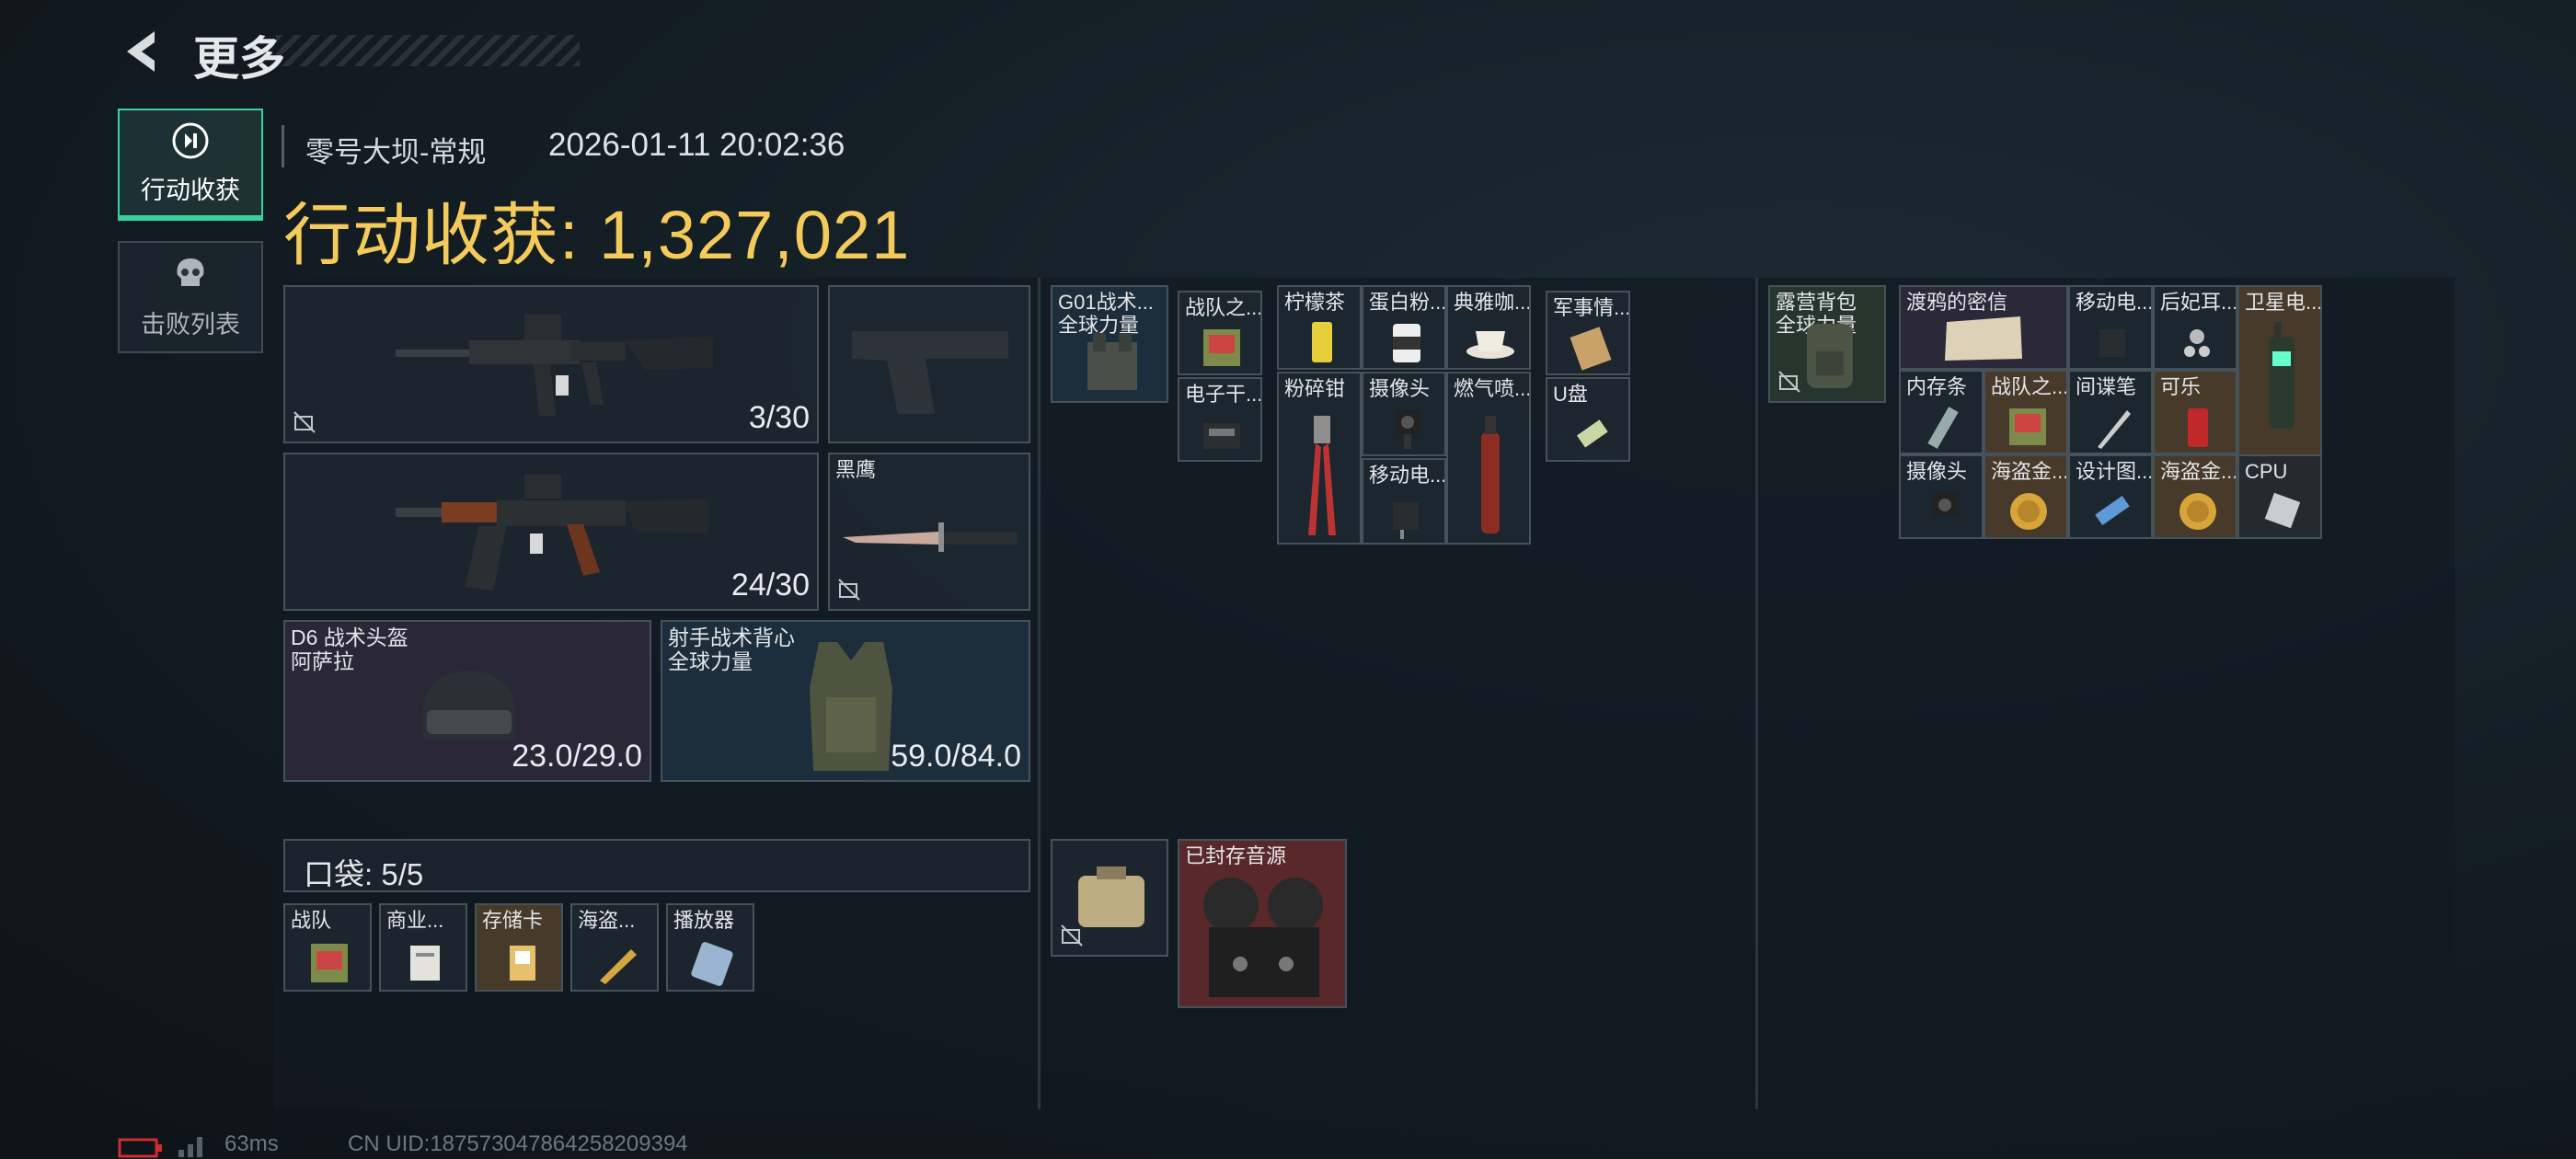  I want to click on signal-strength-icon, so click(190, 1147).